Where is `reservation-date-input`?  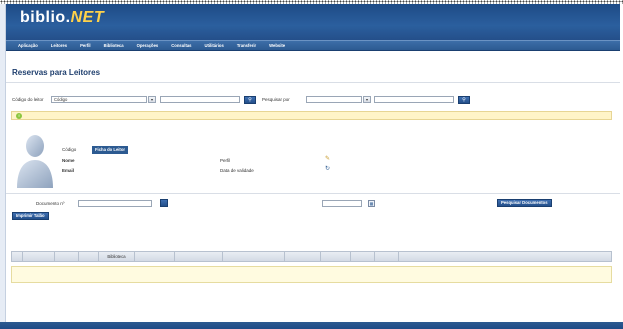
reservation-date-input is located at coordinates (342, 203).